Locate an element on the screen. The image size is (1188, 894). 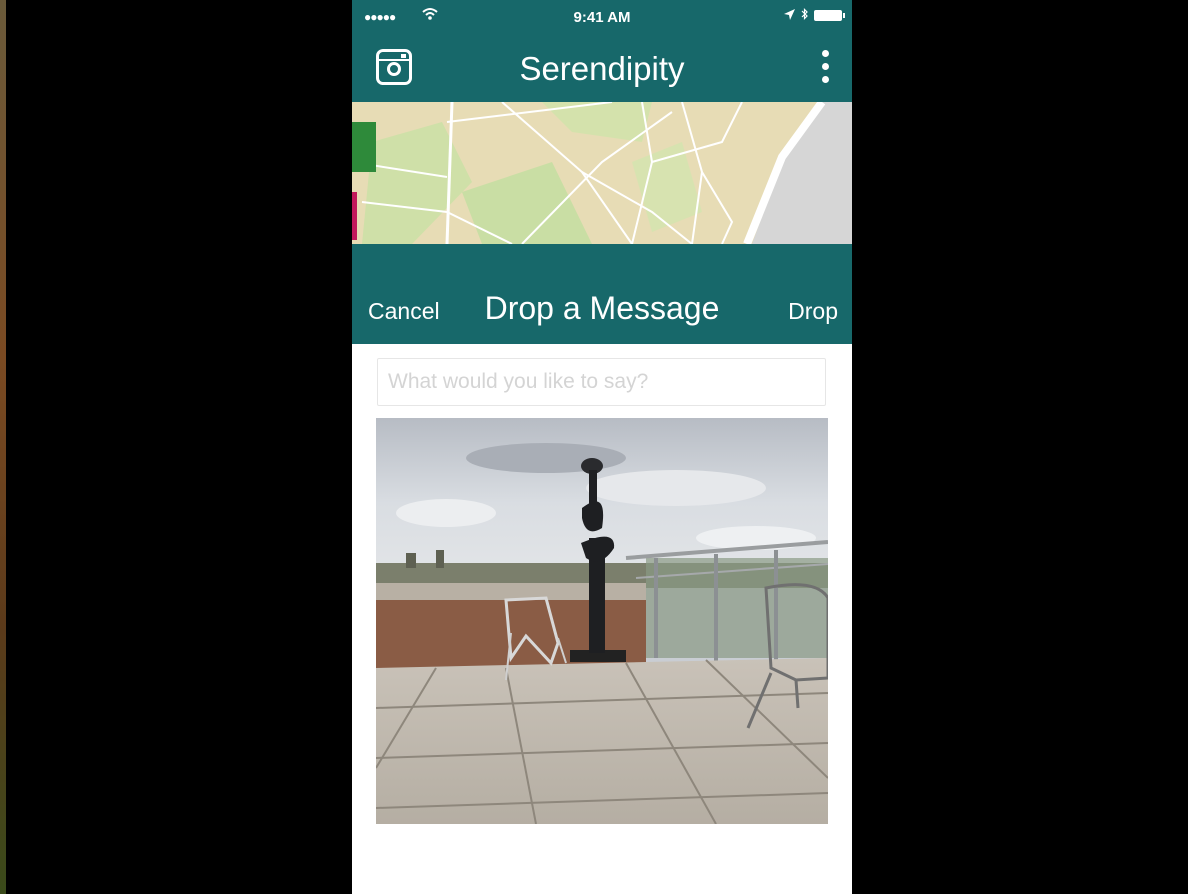
drop-button: Drop is located at coordinates (813, 311).